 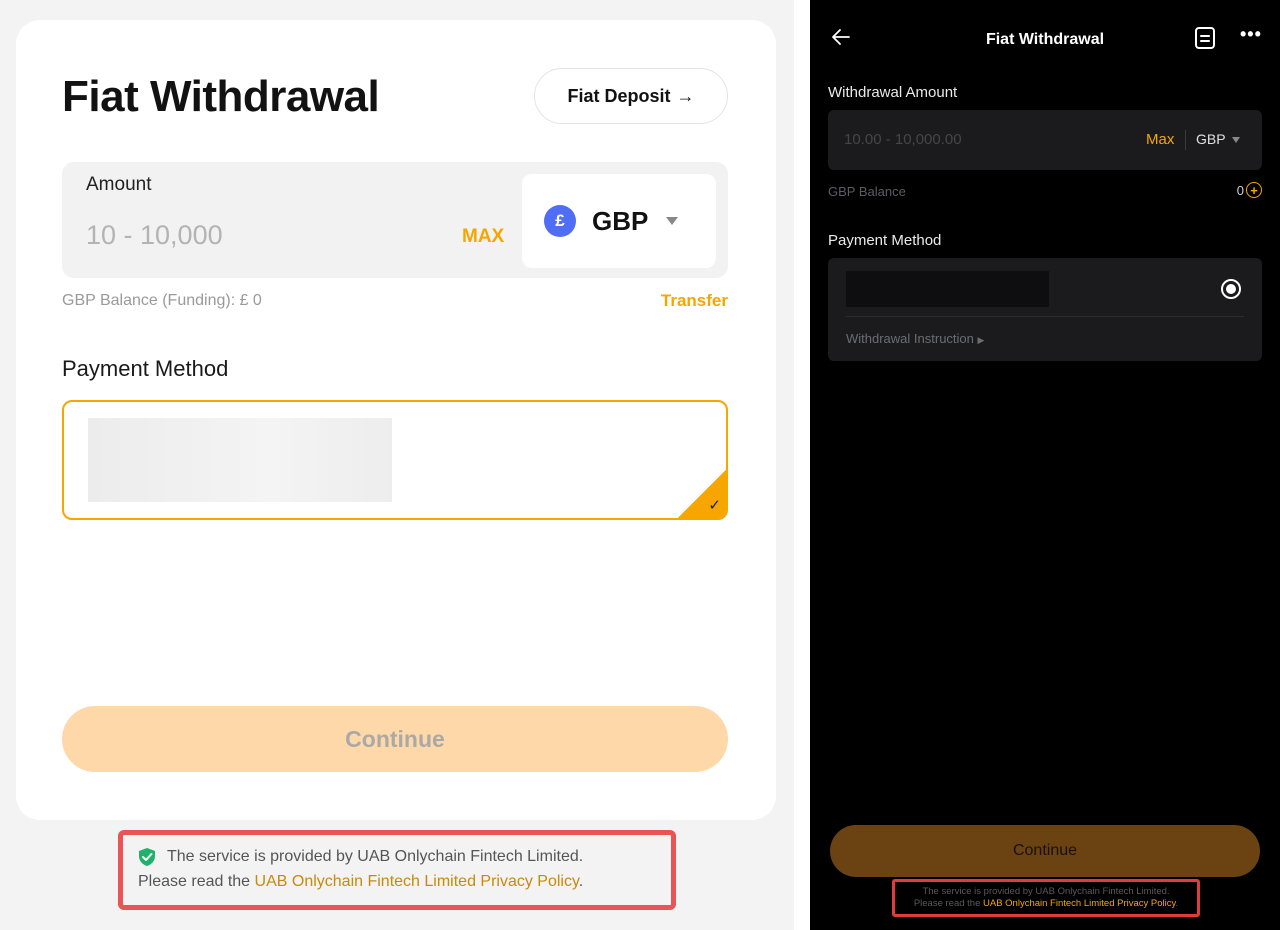 What do you see at coordinates (714, 505) in the screenshot?
I see `checkmark-icon: ✓` at bounding box center [714, 505].